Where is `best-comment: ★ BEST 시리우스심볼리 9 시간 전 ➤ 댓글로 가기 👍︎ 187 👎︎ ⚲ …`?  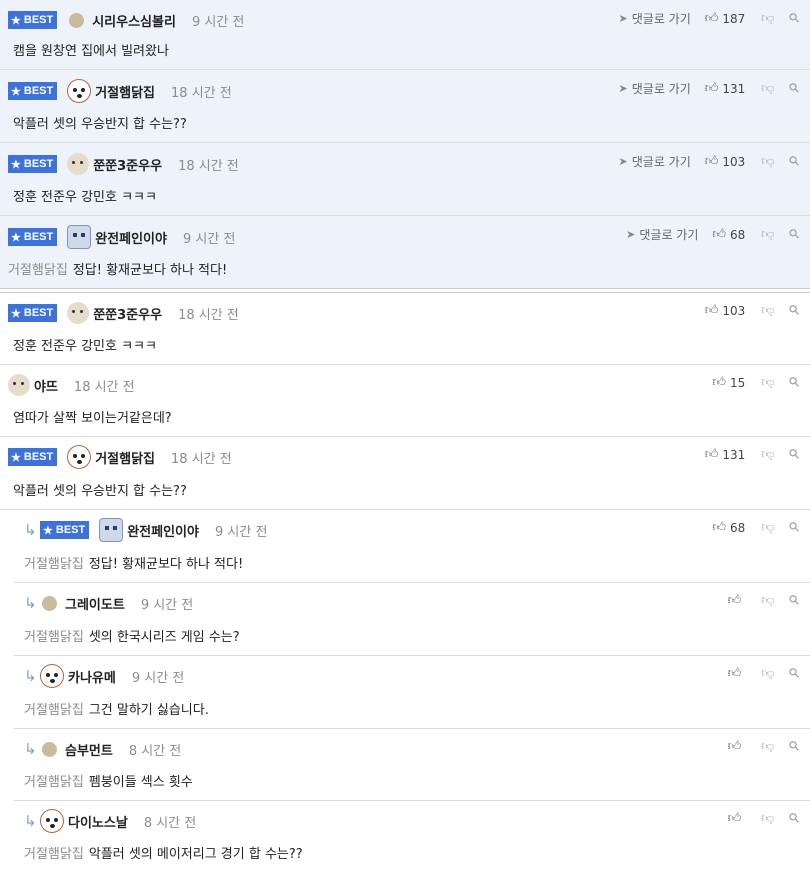
best-comment: ★ BEST 시리우스심볼리 9 시간 전 ➤ 댓글로 가기 👍︎ 187 👎︎ ⚲ … is located at coordinates (405, 35).